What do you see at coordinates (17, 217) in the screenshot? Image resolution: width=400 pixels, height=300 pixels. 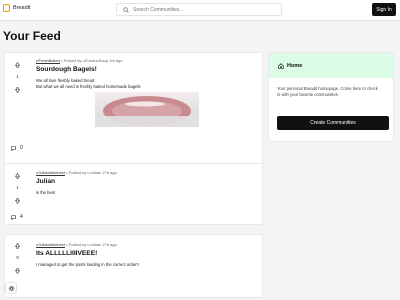 I see `comments-link: 4` at bounding box center [17, 217].